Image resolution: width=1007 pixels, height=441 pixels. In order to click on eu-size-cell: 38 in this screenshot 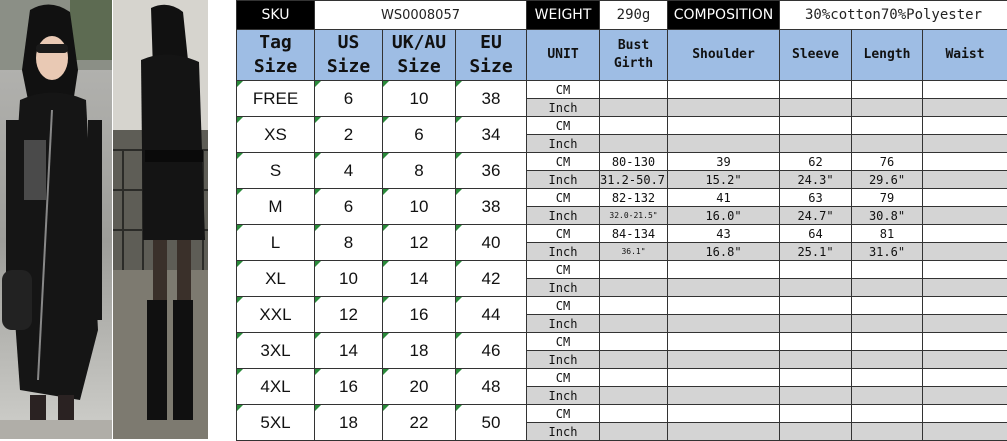, I will do `click(491, 99)`.